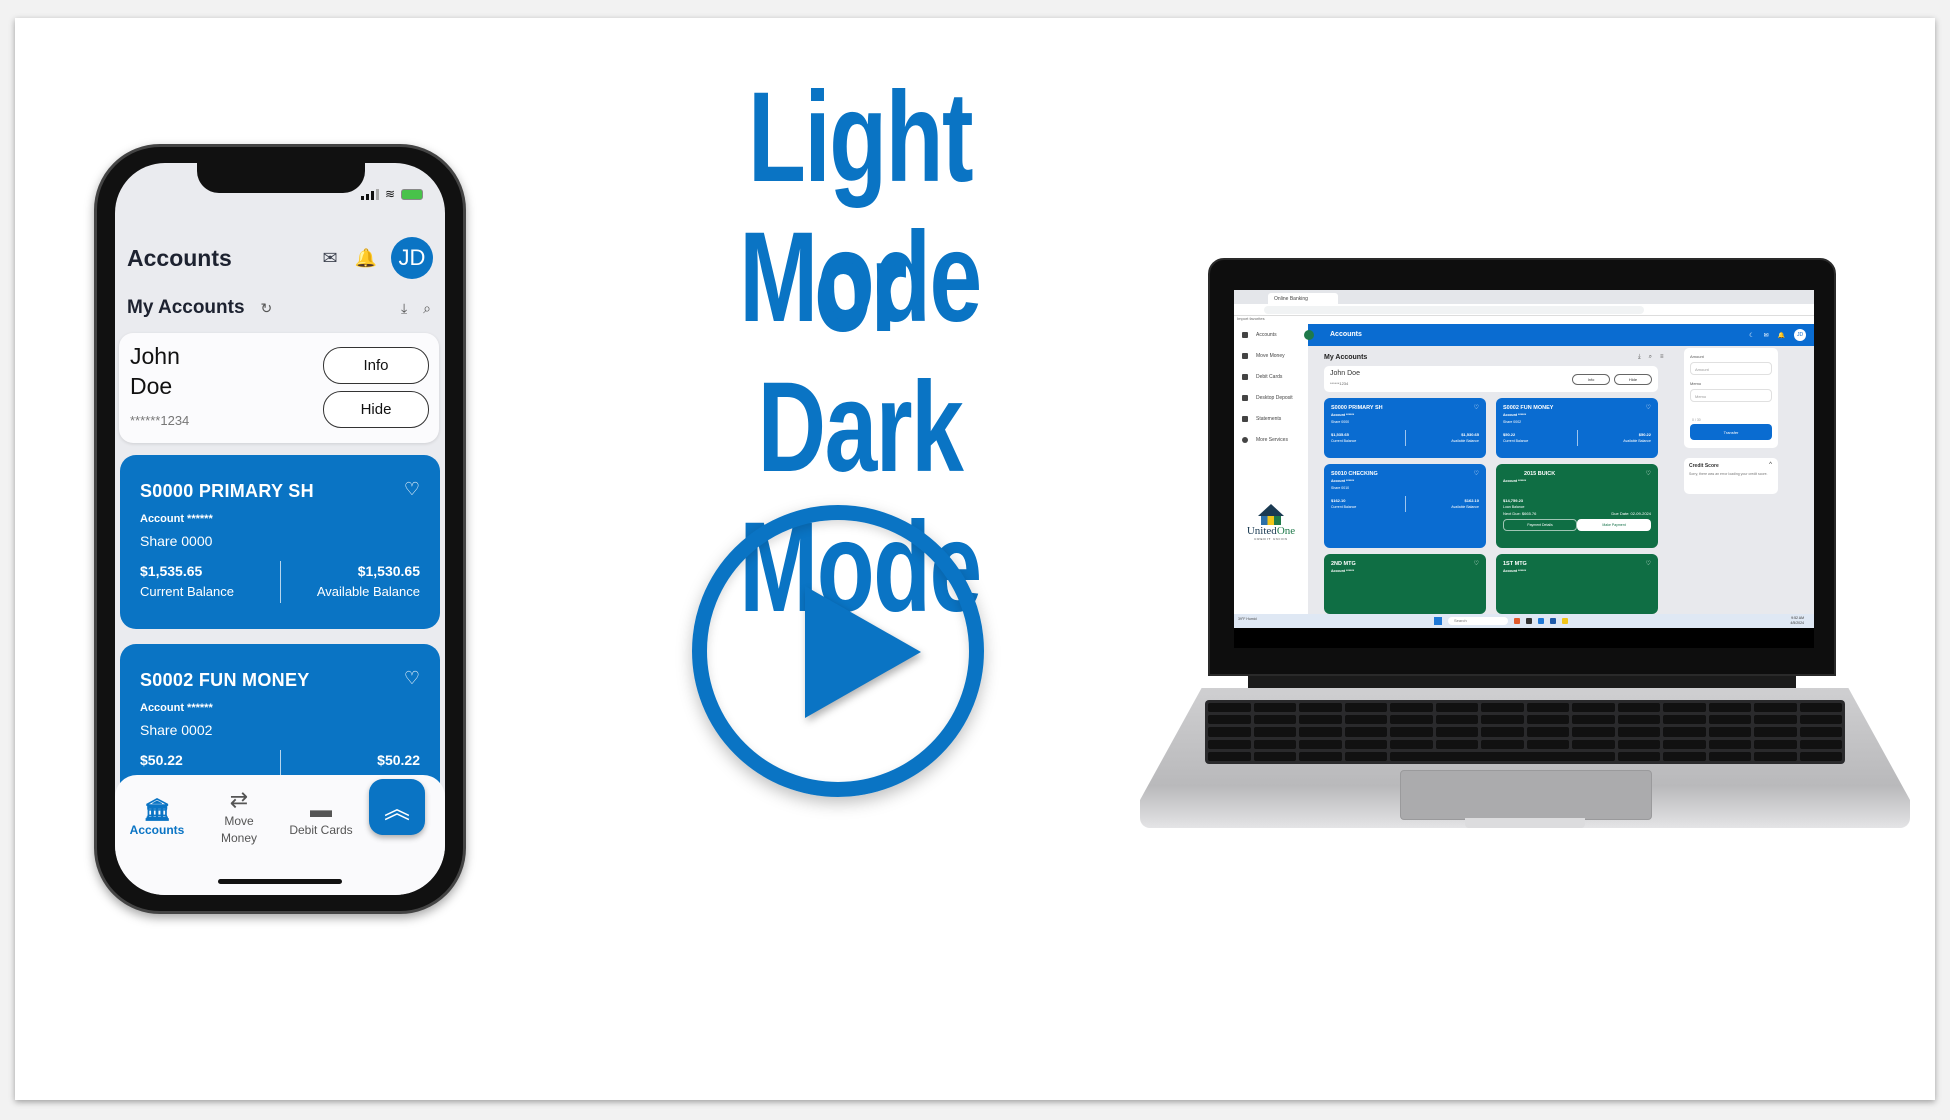 This screenshot has height=1120, width=1950. Describe the element at coordinates (239, 829) in the screenshot. I see `nav-label: Move Money` at that location.